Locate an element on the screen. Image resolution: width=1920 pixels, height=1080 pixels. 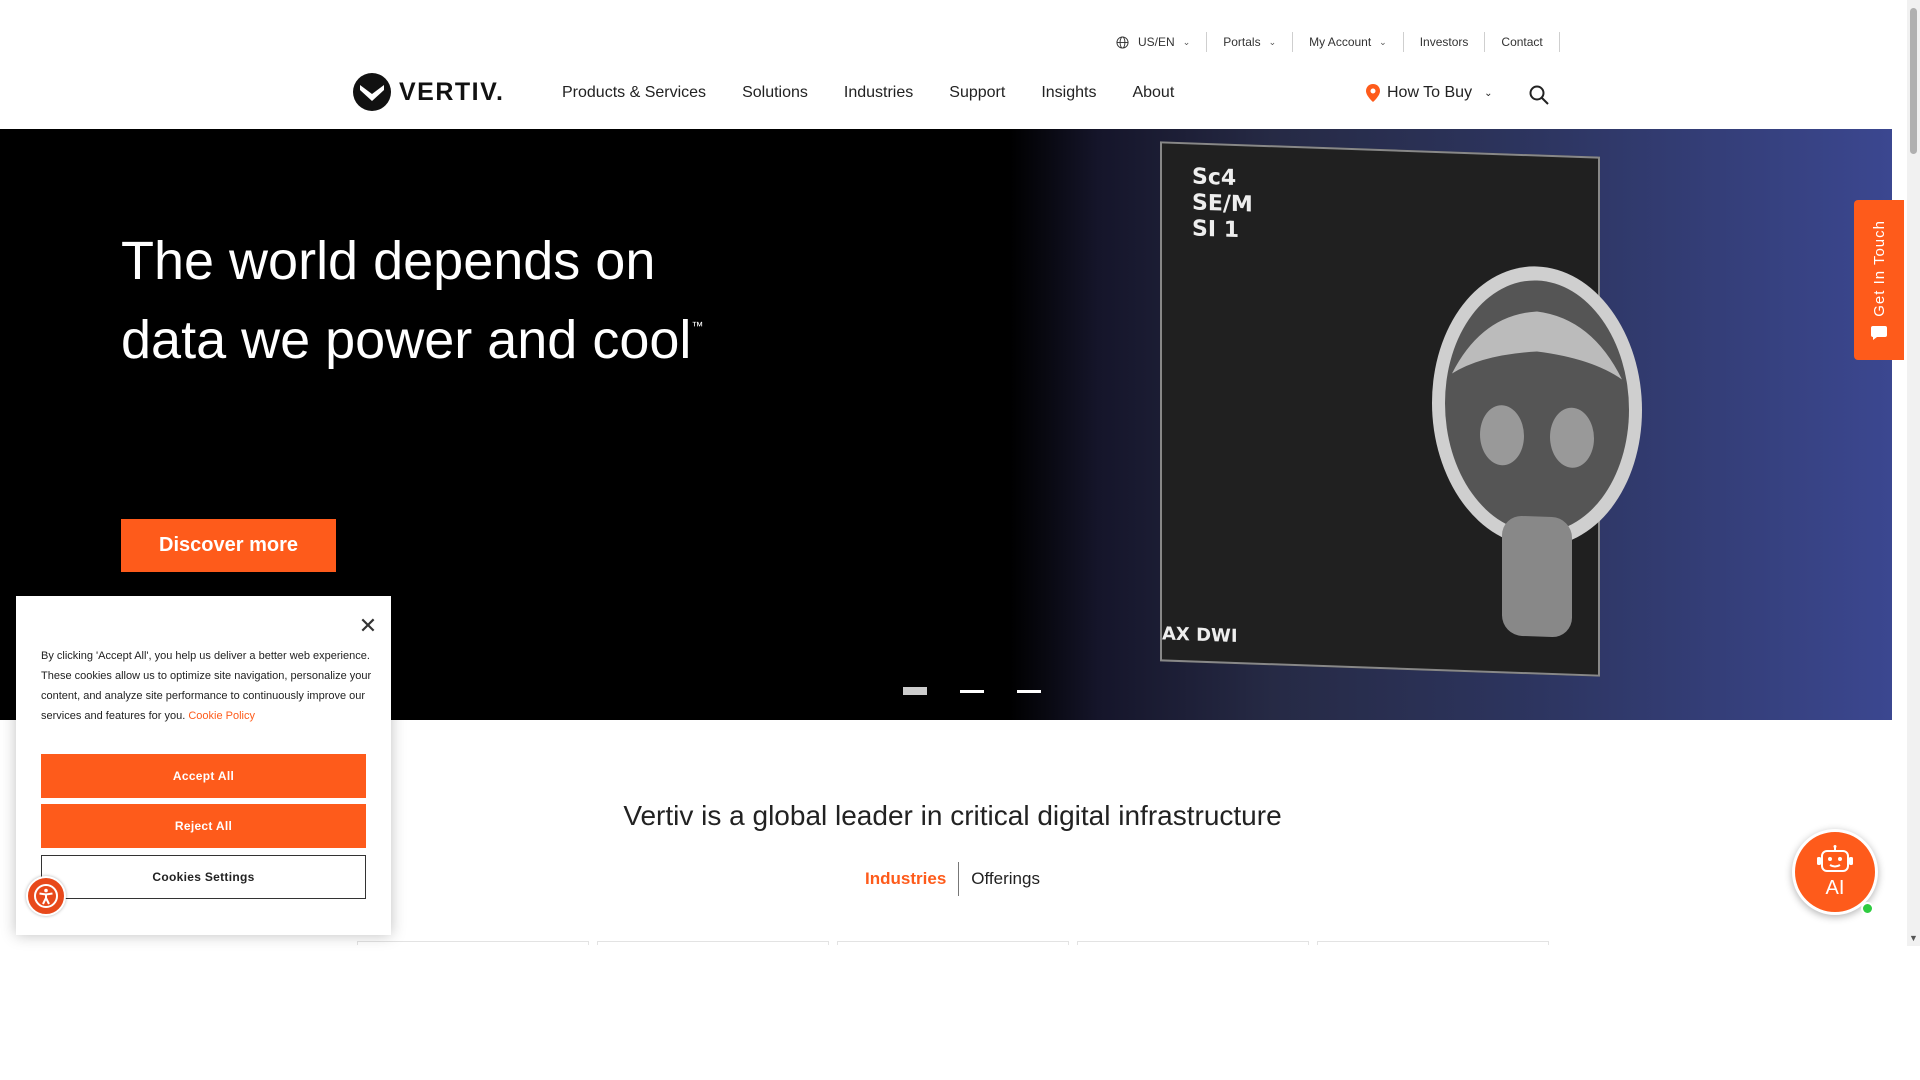
cookie-policy-link: Cookie Policy is located at coordinates (221, 716).